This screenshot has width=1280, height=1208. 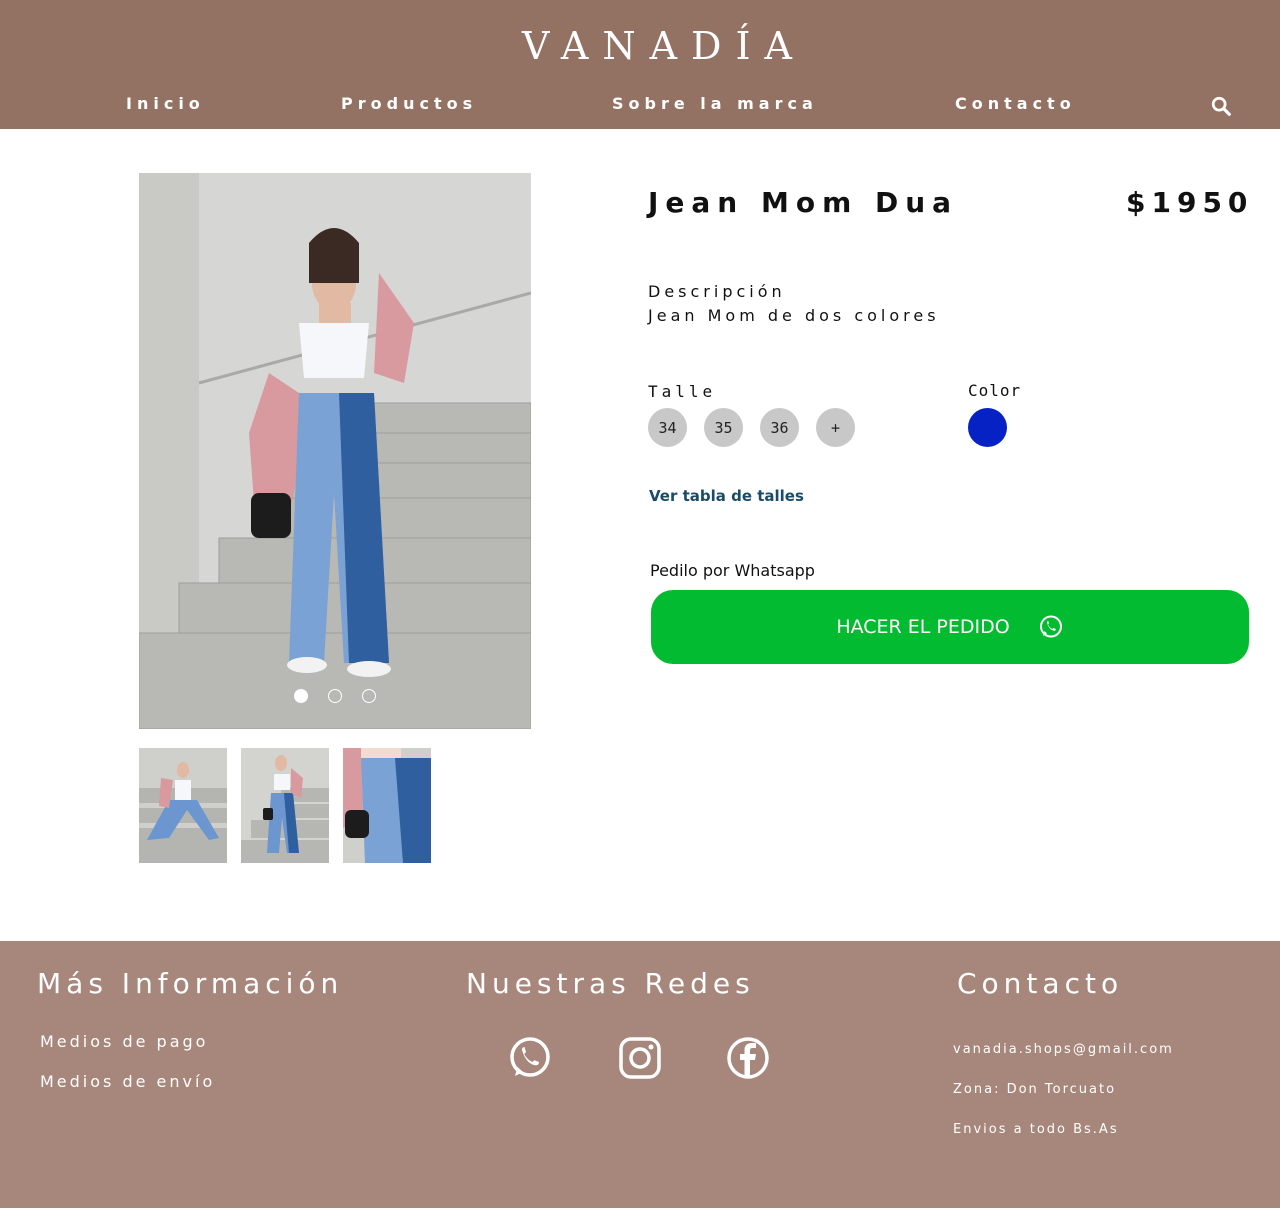 I want to click on footer-contact-heading: Contacto, so click(x=1040, y=983).